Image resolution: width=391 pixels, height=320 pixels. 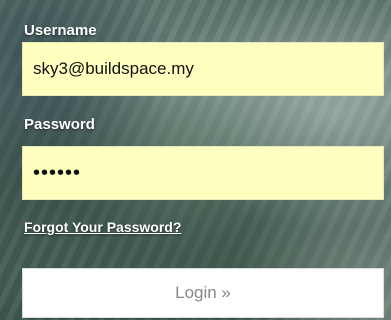 What do you see at coordinates (203, 293) in the screenshot?
I see `login-button: Login »` at bounding box center [203, 293].